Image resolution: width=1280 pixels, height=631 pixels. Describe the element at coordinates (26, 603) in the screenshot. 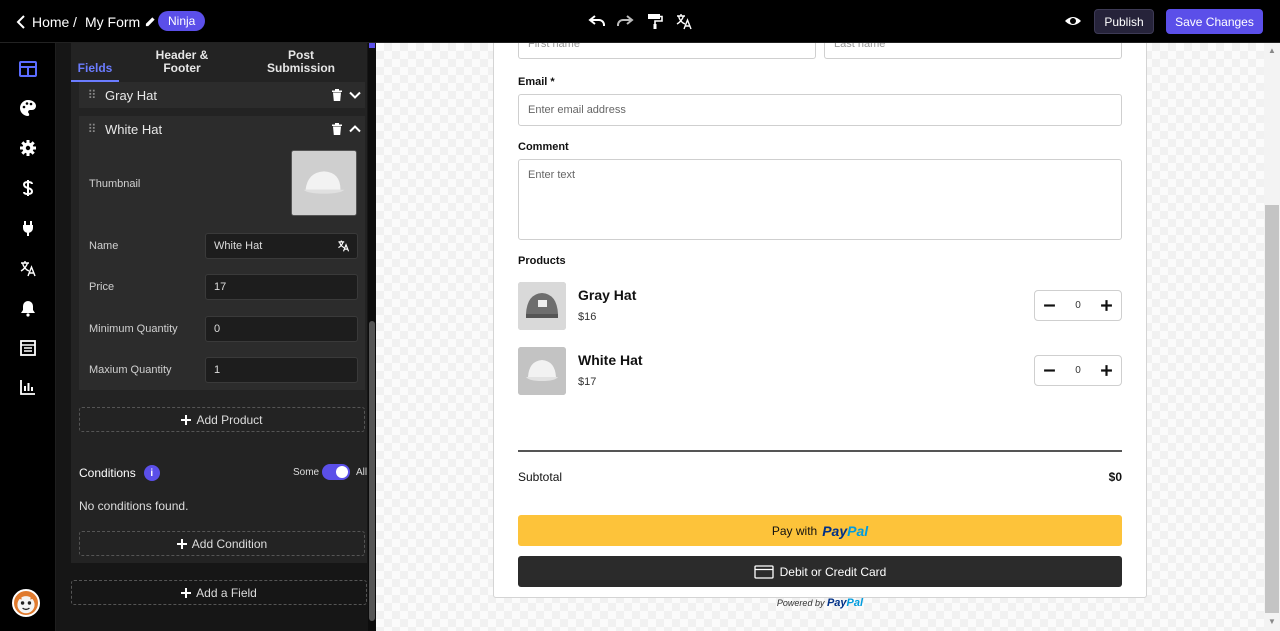

I see `user-avatar` at that location.